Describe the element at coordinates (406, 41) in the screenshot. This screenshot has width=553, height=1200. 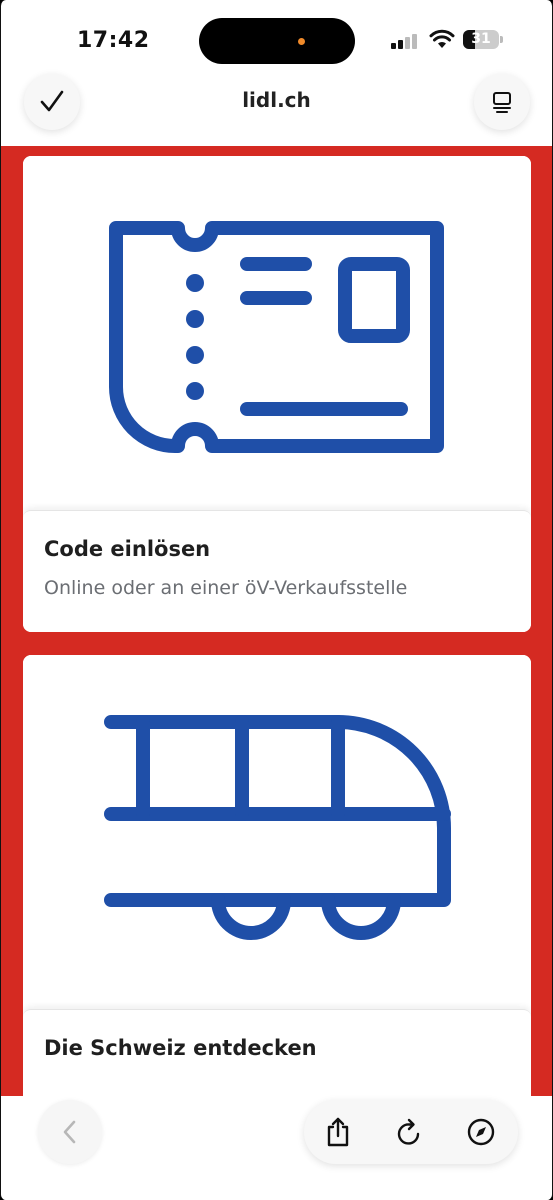
I see `cellular-signal-icon` at that location.